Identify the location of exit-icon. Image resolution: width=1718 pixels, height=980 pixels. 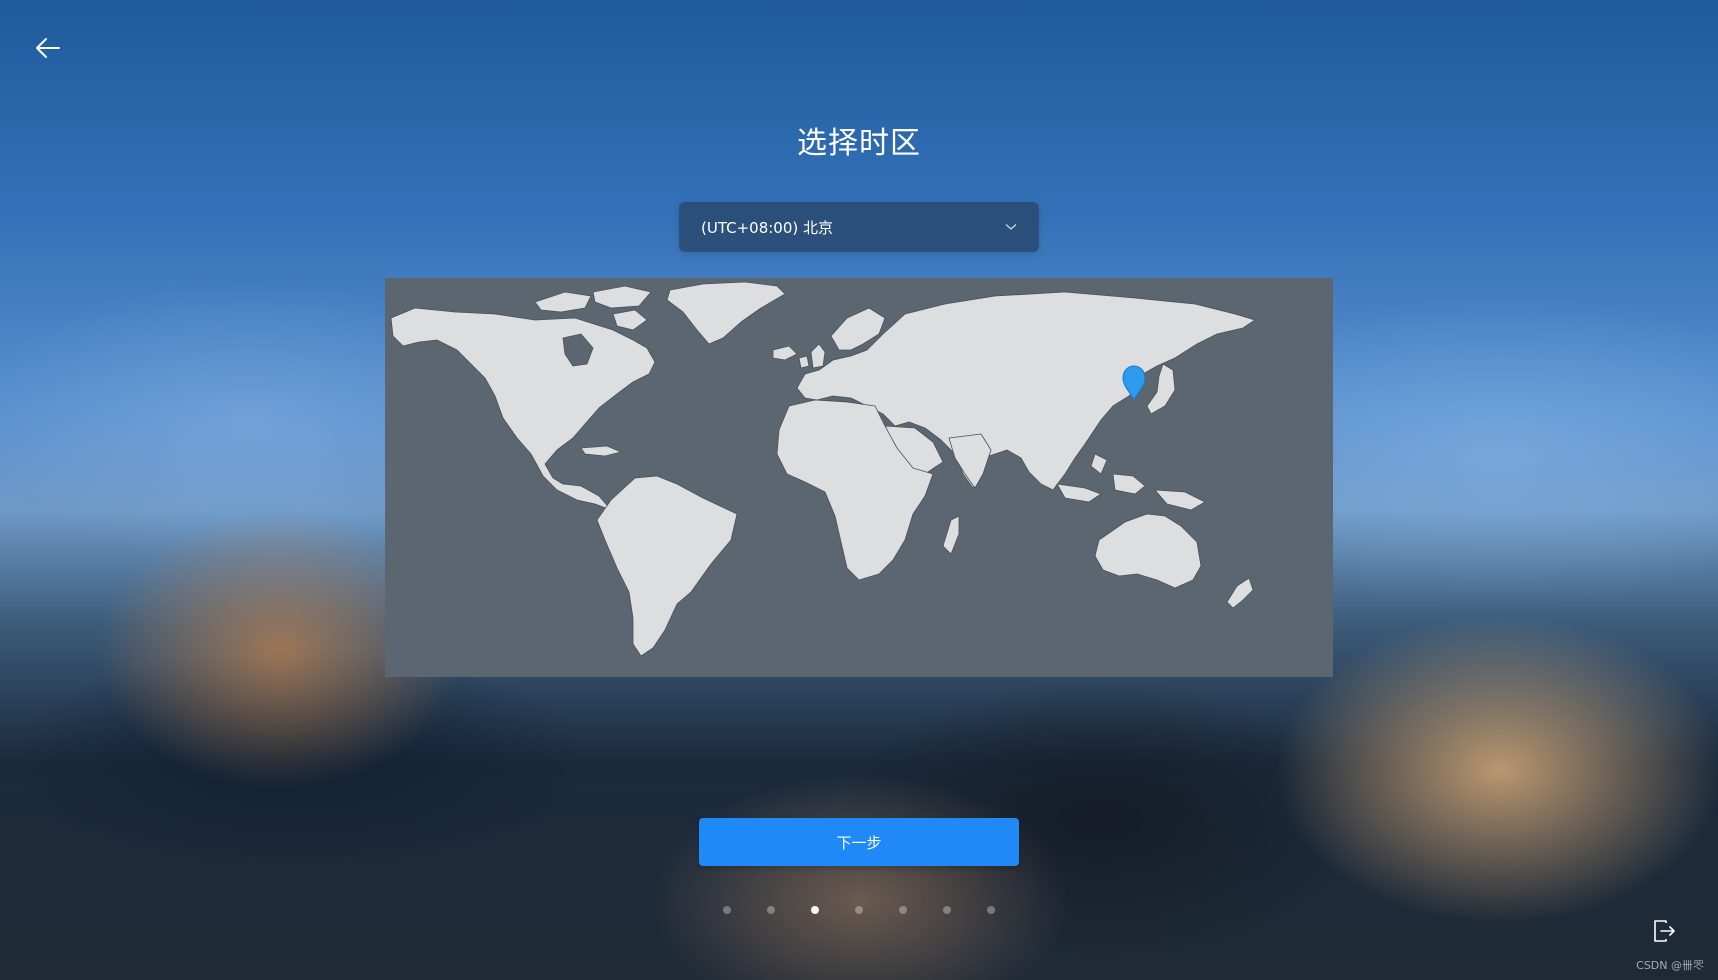
(1664, 931).